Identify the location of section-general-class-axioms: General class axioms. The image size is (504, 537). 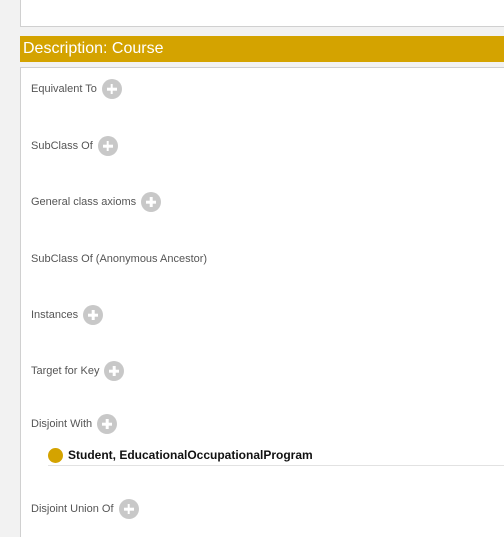
(96, 202).